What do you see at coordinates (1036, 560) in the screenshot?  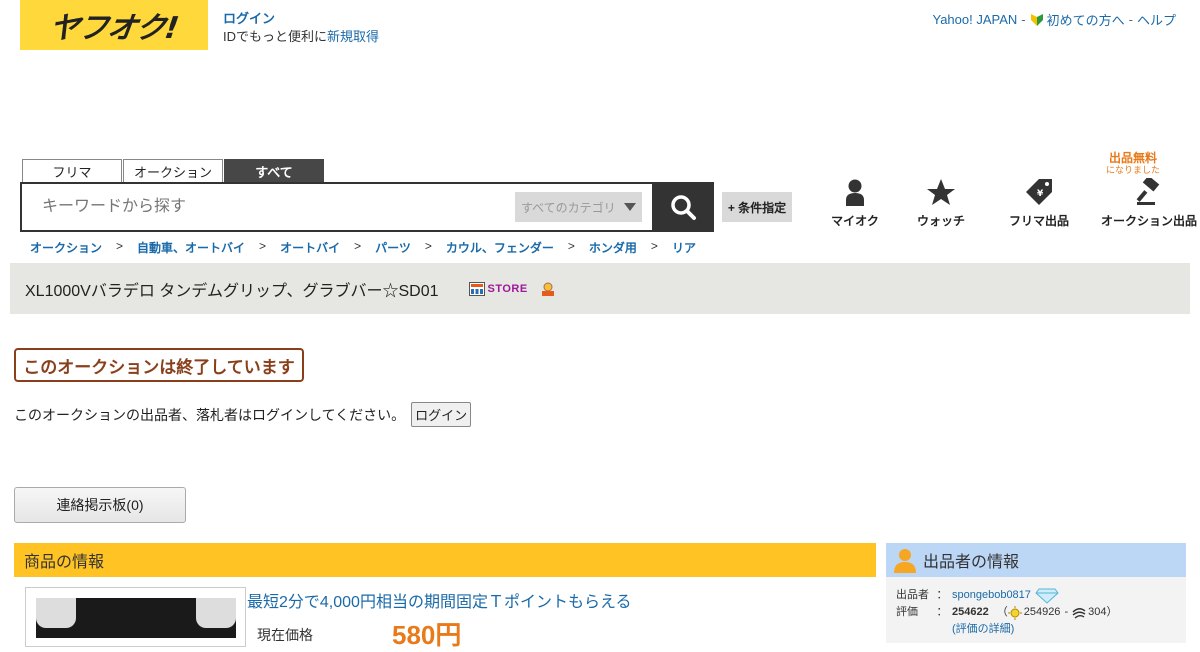 I see `seller-info-header: 出品者の情報` at bounding box center [1036, 560].